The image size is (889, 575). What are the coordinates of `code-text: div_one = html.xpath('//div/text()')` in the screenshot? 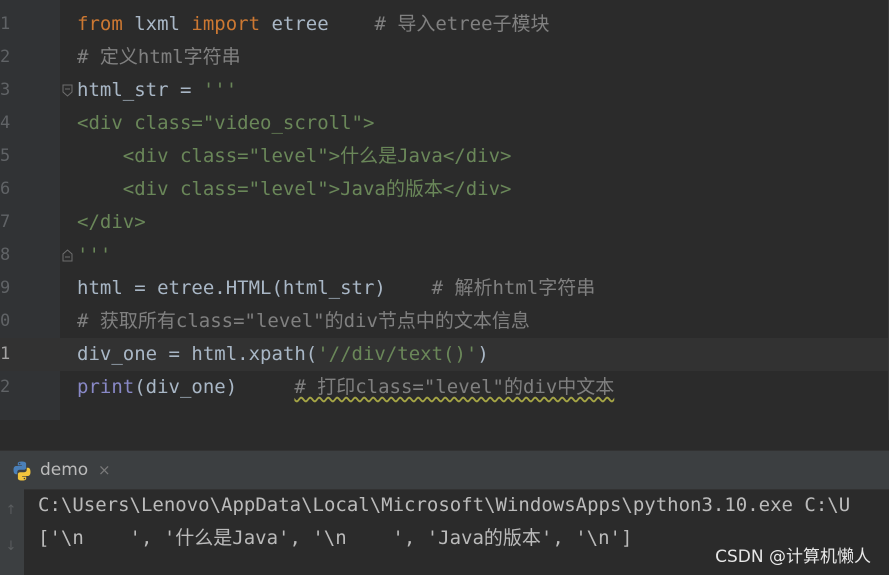 It's located at (283, 354).